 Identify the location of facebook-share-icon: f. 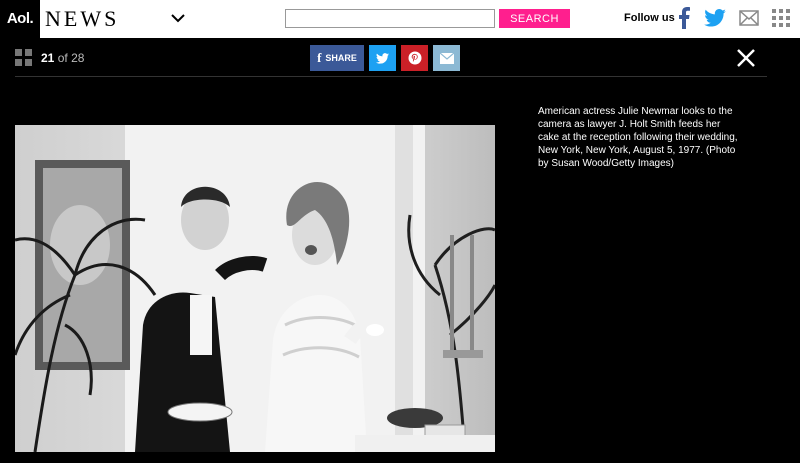
(319, 57).